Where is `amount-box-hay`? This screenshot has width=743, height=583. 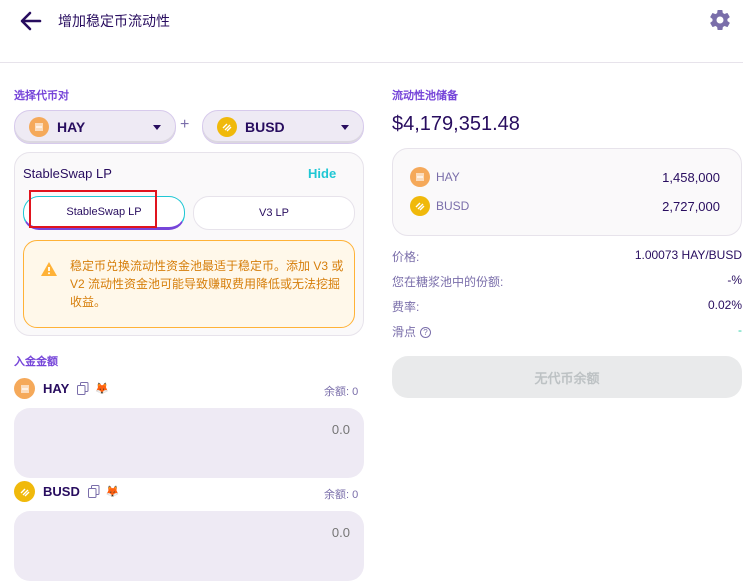
amount-box-hay is located at coordinates (189, 443).